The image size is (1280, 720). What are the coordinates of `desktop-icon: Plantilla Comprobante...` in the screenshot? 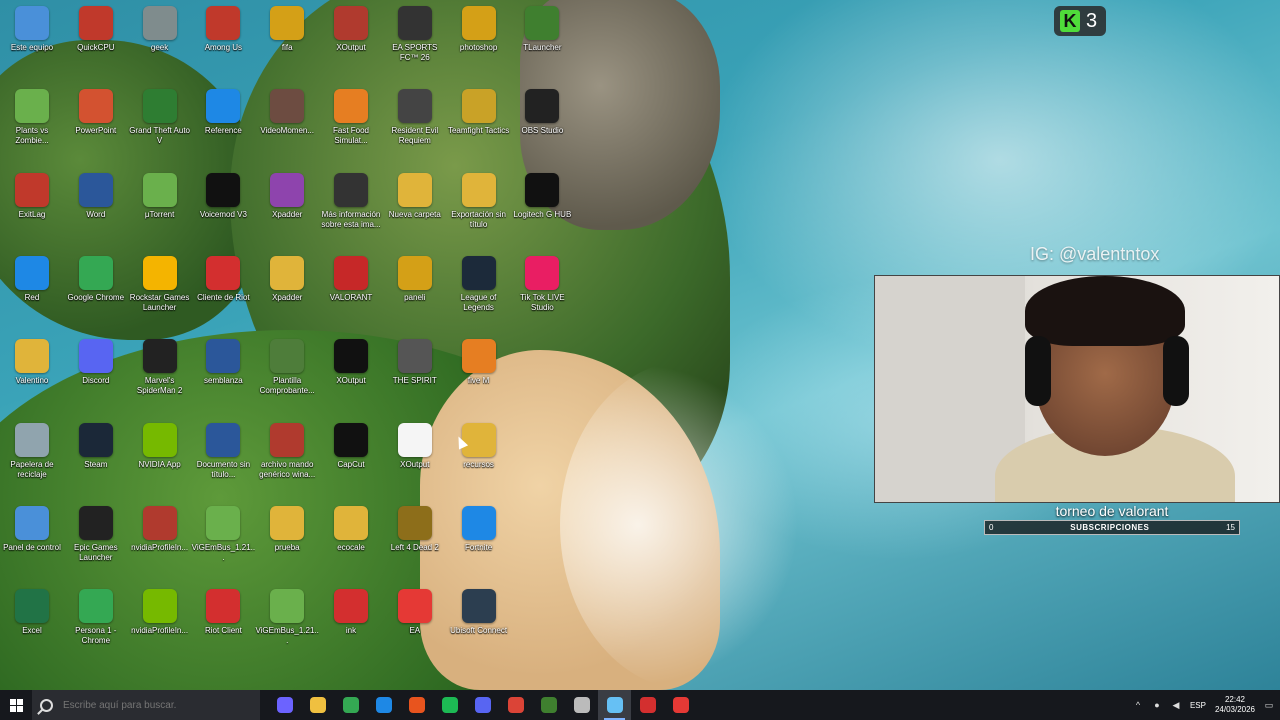 It's located at (287, 375).